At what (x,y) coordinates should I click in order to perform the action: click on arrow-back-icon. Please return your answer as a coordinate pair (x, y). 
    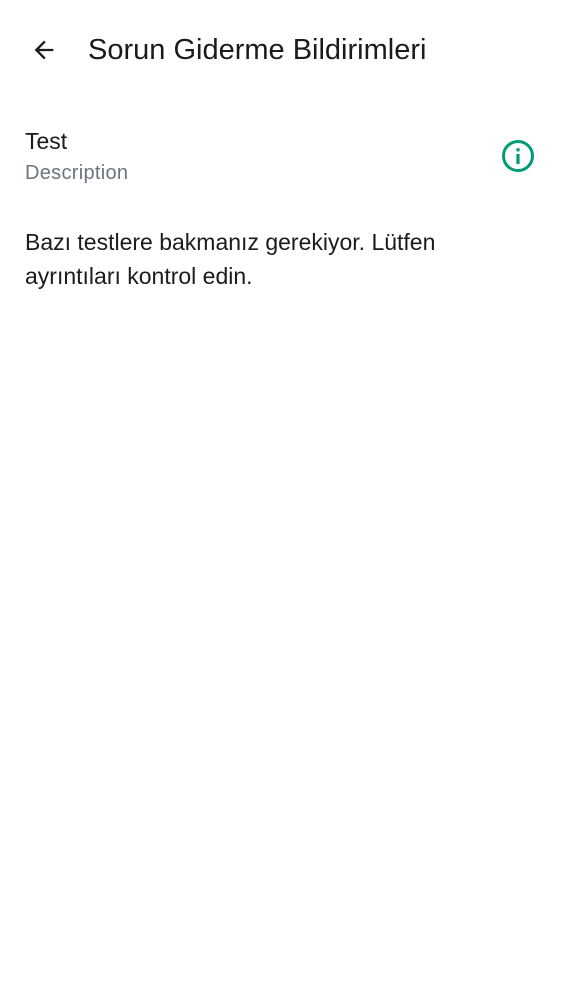
    Looking at the image, I should click on (44, 50).